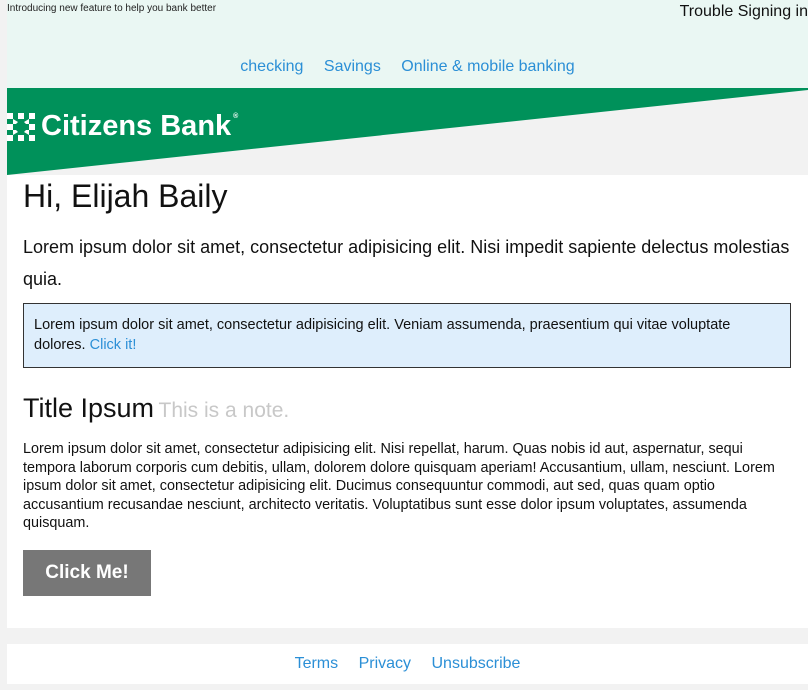 Image resolution: width=808 pixels, height=690 pixels. Describe the element at coordinates (87, 573) in the screenshot. I see `click-me-button: Click Me!` at that location.